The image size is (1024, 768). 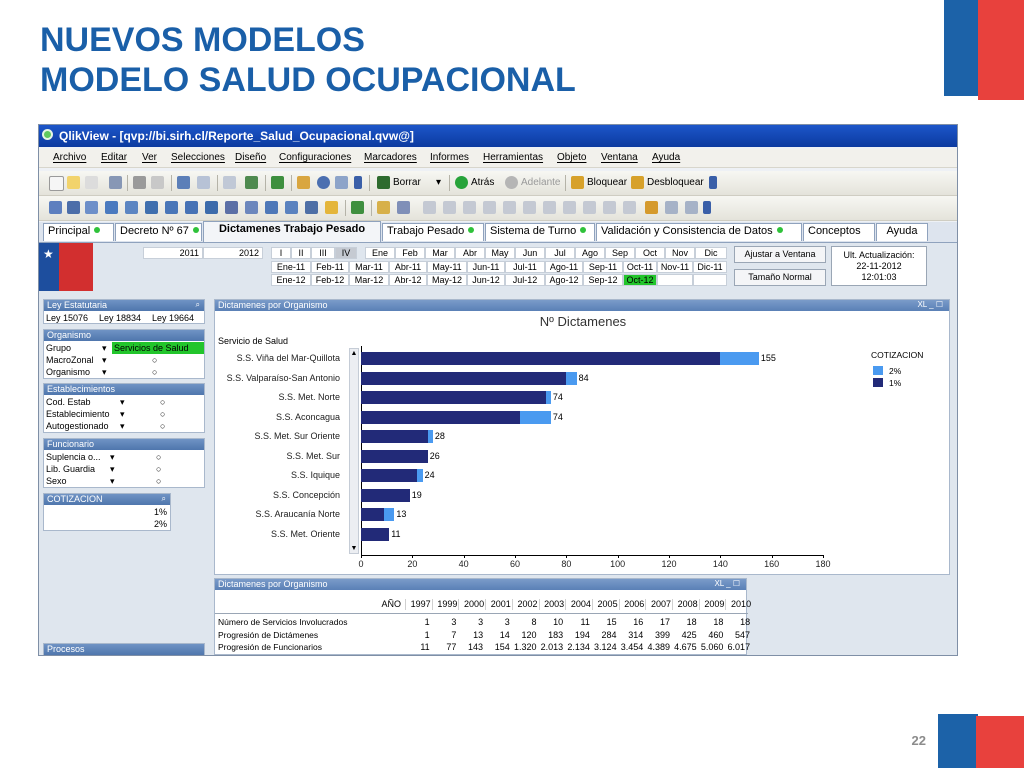 I want to click on cotizacion-1: 1%, so click(x=160, y=512).